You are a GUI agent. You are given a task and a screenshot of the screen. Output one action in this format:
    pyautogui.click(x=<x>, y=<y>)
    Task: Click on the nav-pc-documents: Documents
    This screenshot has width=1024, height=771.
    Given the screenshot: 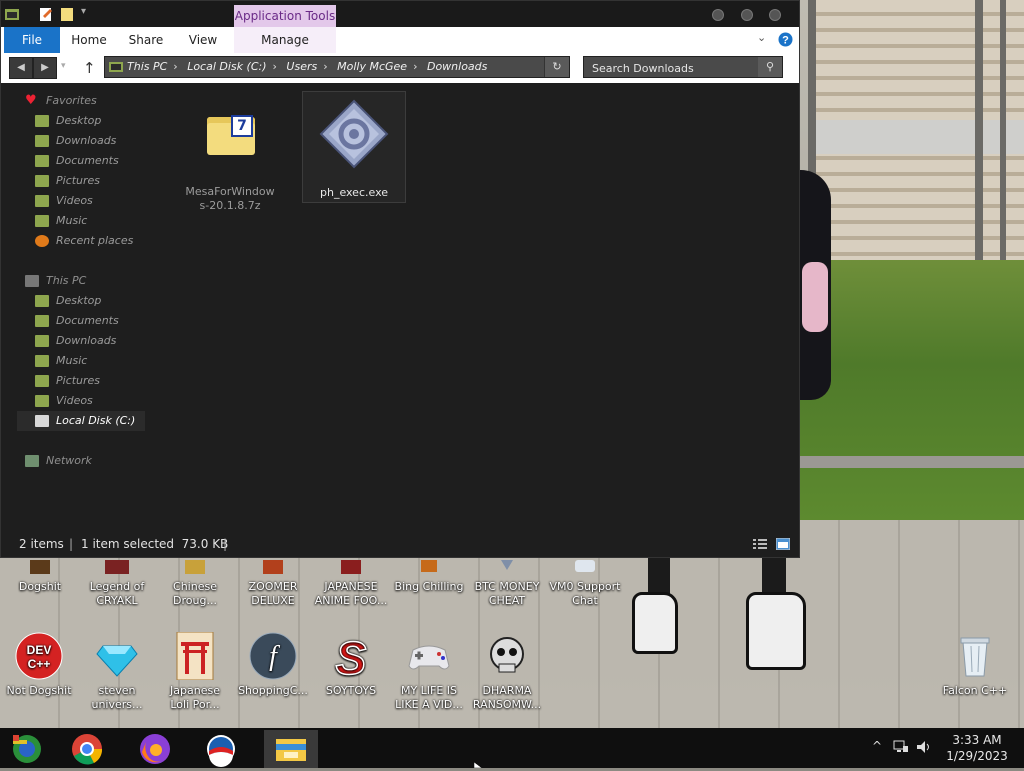 What is the action you would take?
    pyautogui.click(x=81, y=321)
    